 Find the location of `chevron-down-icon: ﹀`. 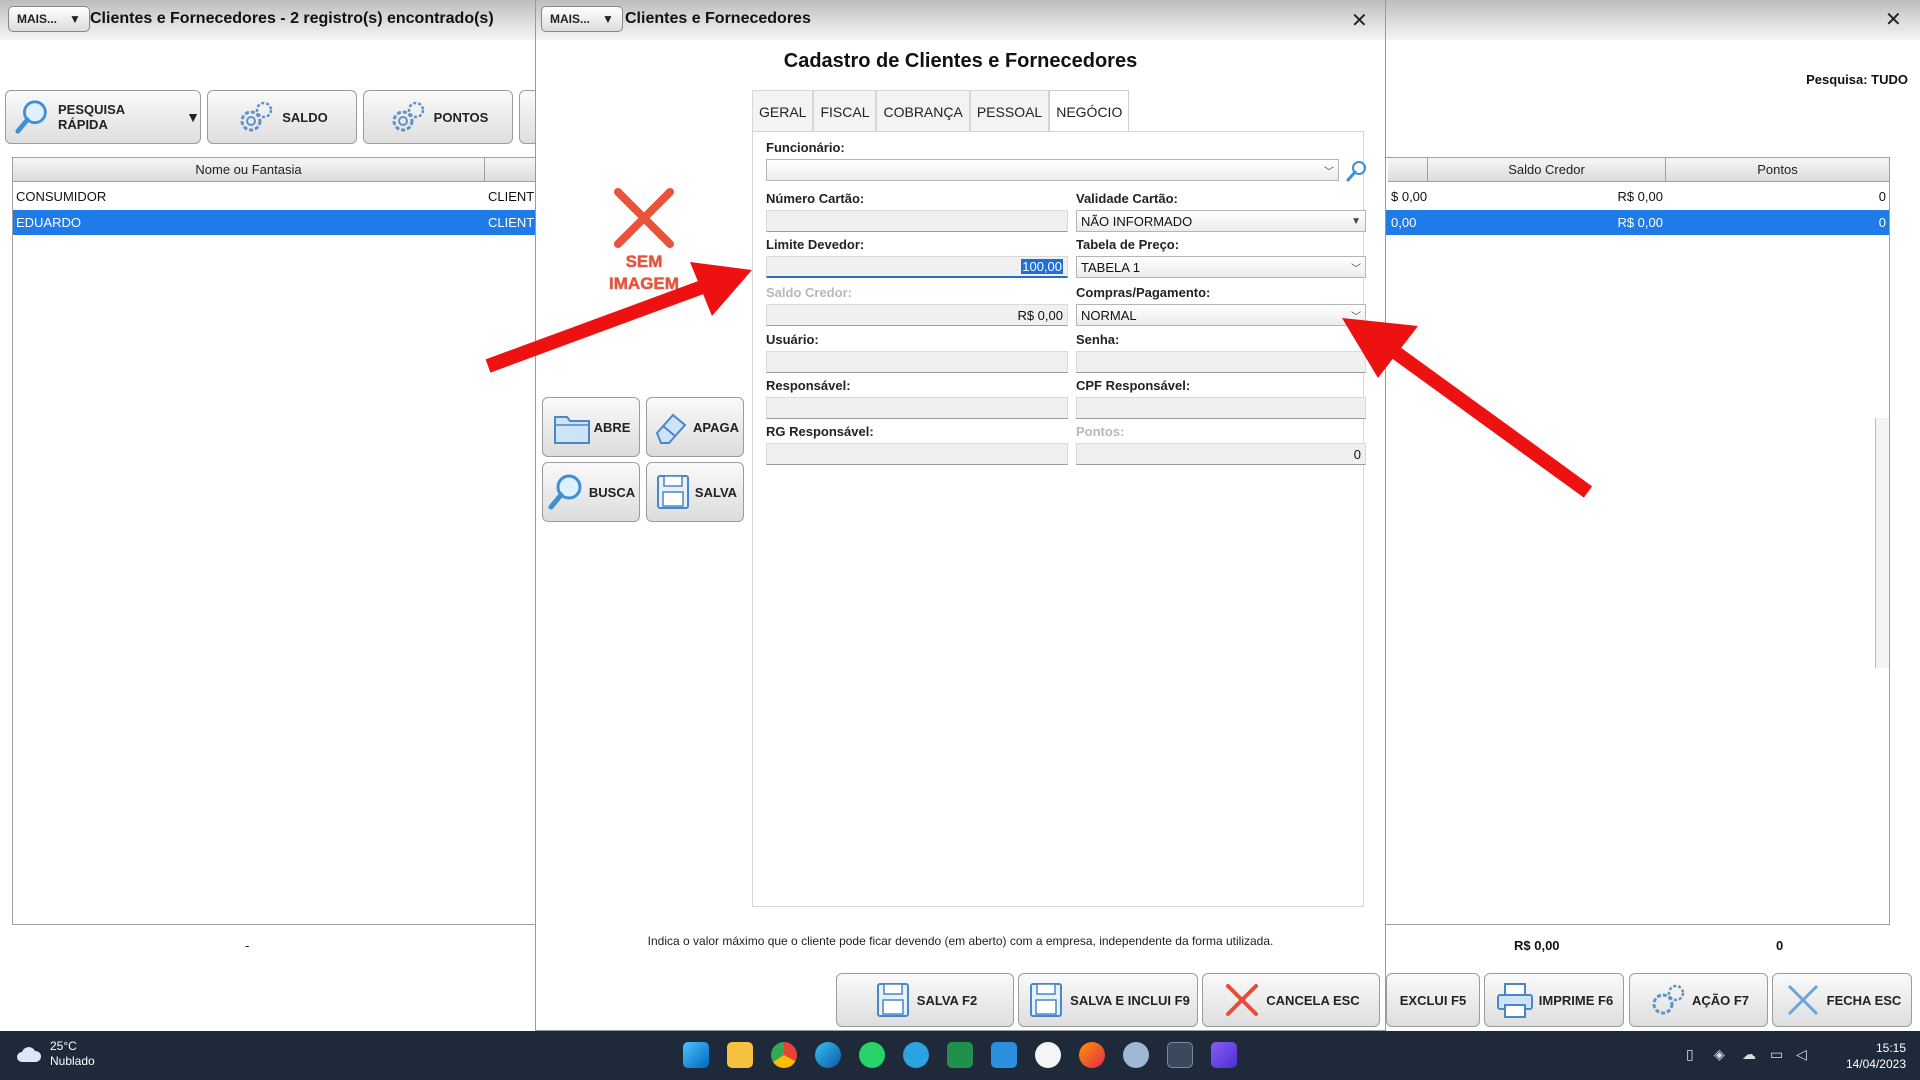

chevron-down-icon: ﹀ is located at coordinates (1356, 269).